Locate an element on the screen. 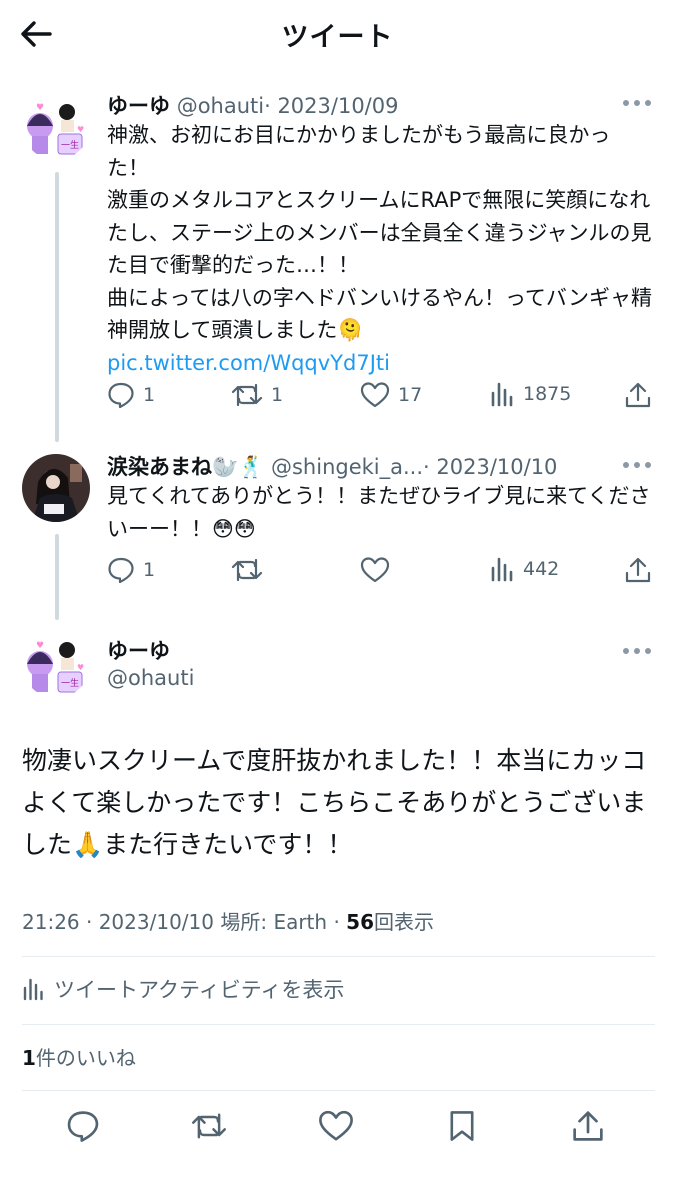 Image resolution: width=675 pixels, height=1200 pixels. view-label: 回表示 is located at coordinates (404, 922).